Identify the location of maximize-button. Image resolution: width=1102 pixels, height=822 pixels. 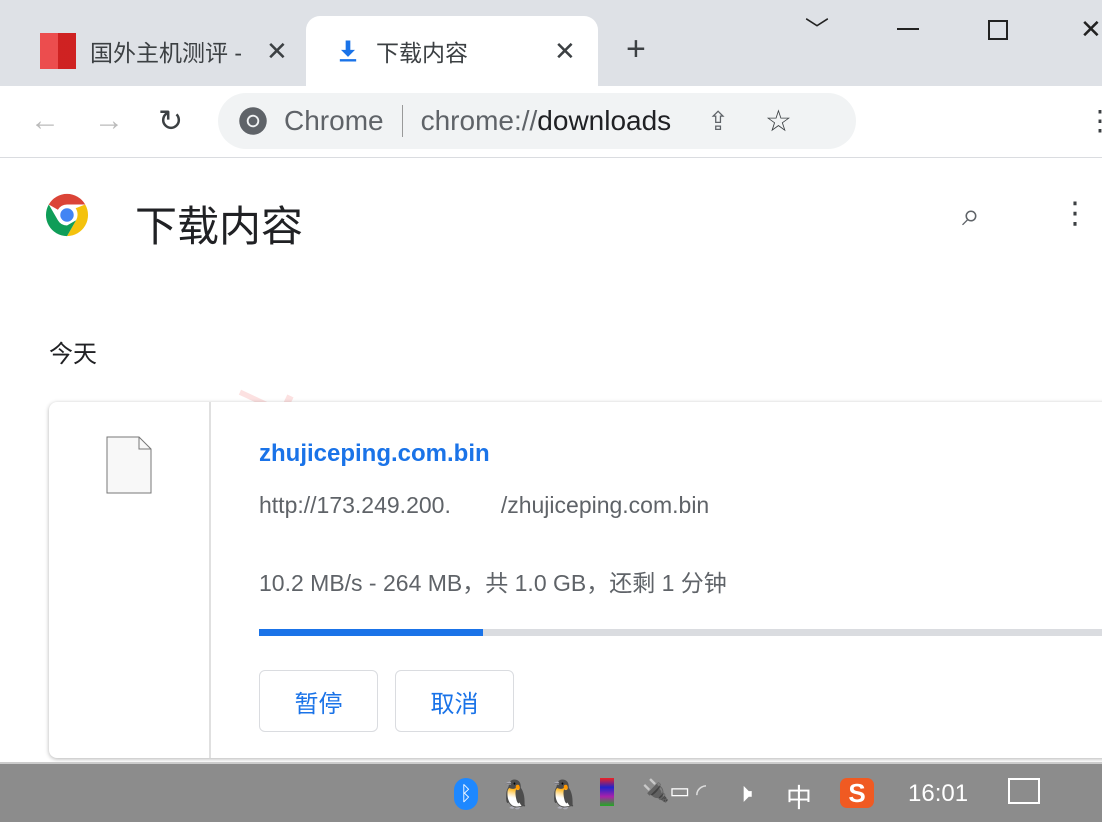
(998, 30).